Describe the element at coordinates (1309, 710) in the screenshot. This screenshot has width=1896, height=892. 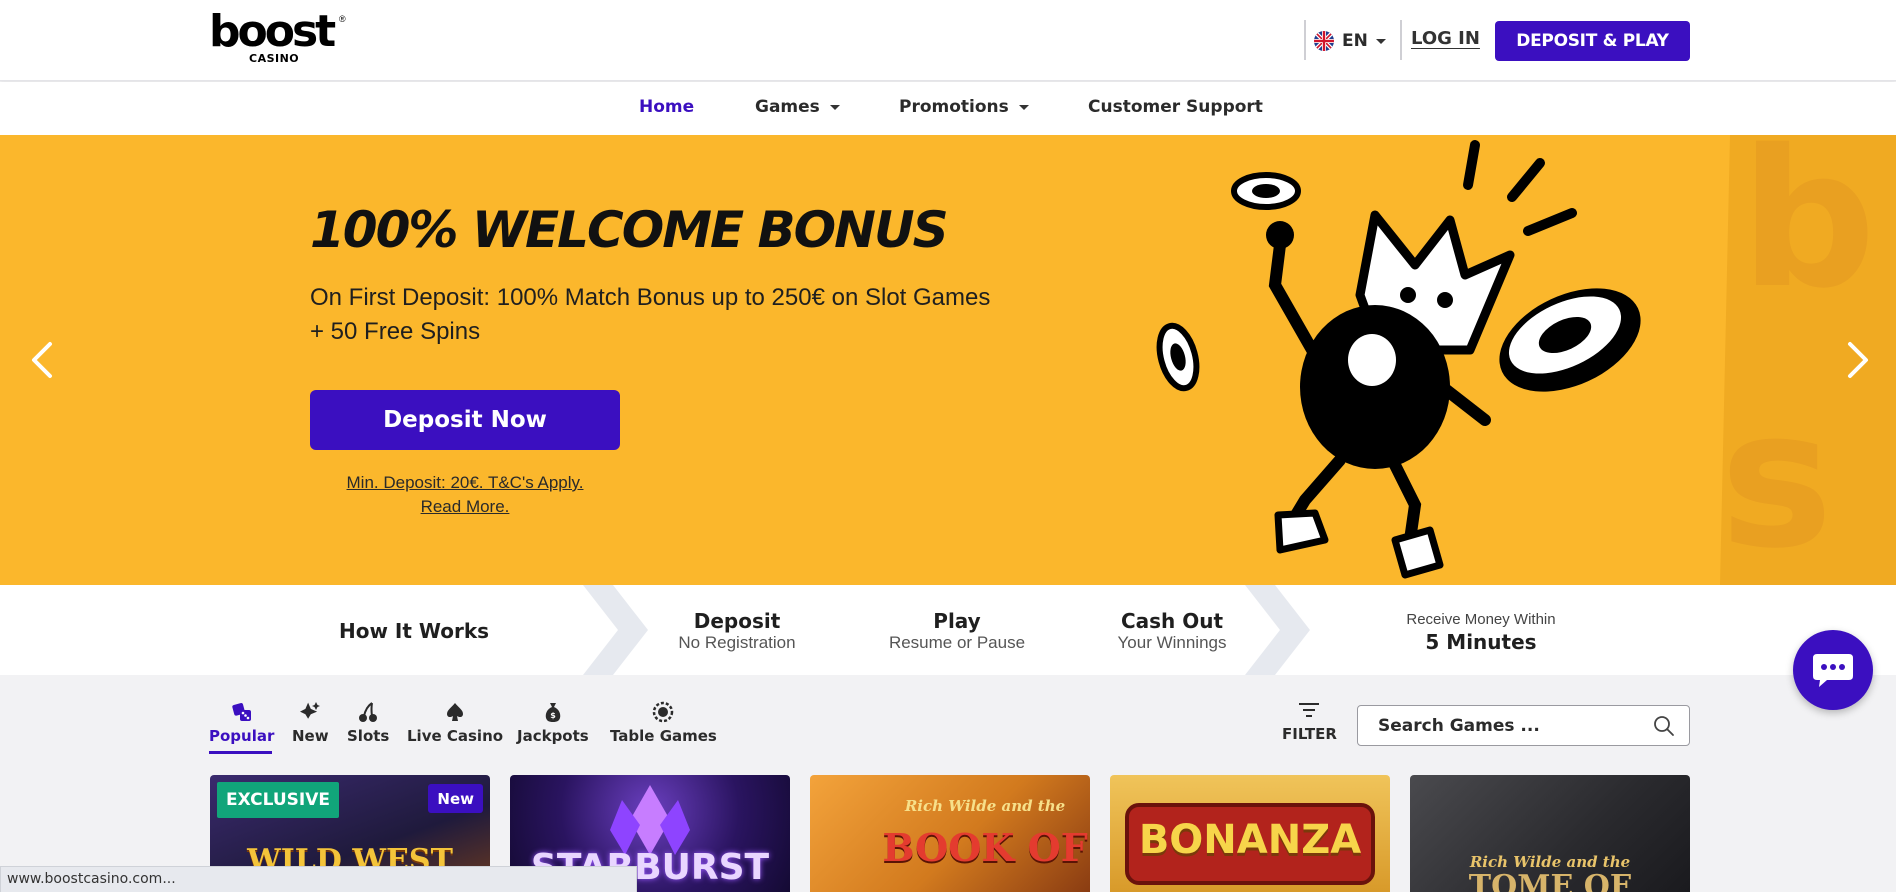
I see `filter-icon` at that location.